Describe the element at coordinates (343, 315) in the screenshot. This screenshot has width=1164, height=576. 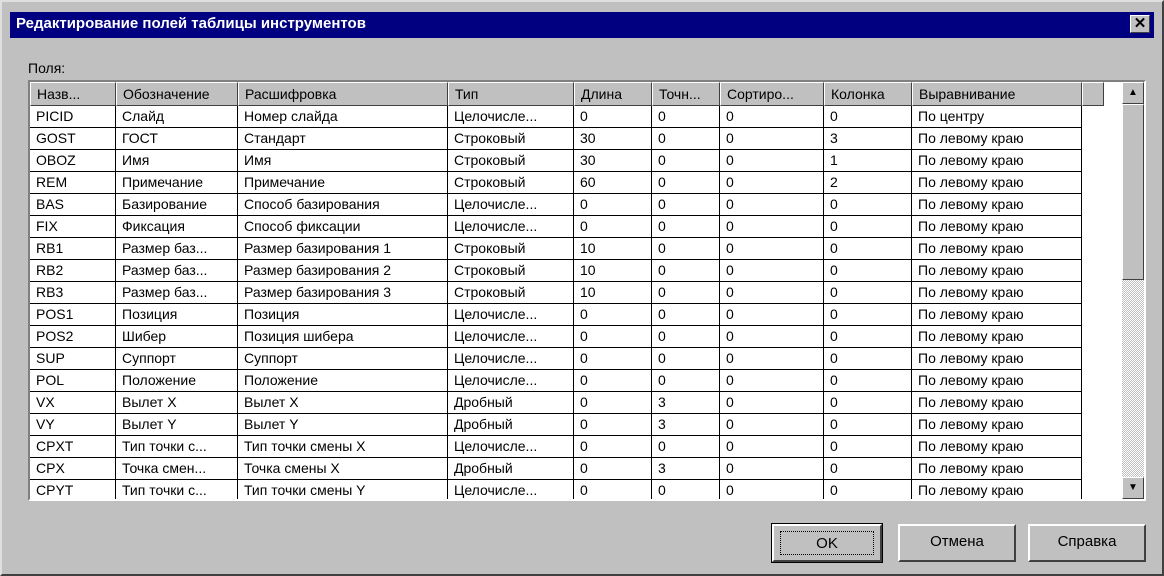
I see `cell-description: Позиция` at that location.